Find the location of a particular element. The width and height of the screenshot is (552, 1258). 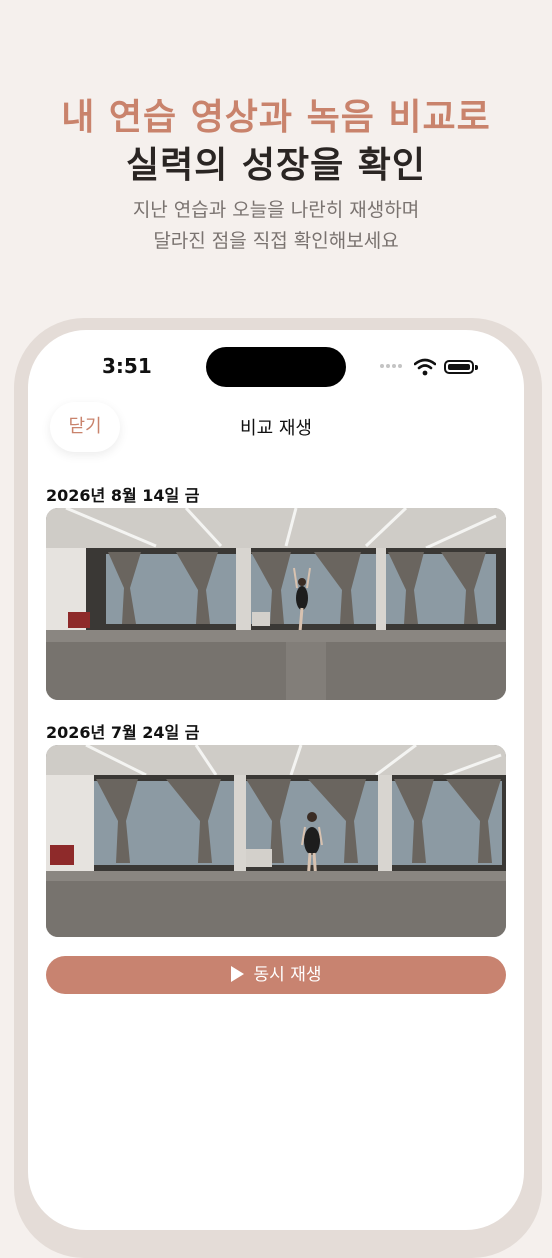

recording-date-2: 2026년 7월 24일 금 is located at coordinates (123, 732).